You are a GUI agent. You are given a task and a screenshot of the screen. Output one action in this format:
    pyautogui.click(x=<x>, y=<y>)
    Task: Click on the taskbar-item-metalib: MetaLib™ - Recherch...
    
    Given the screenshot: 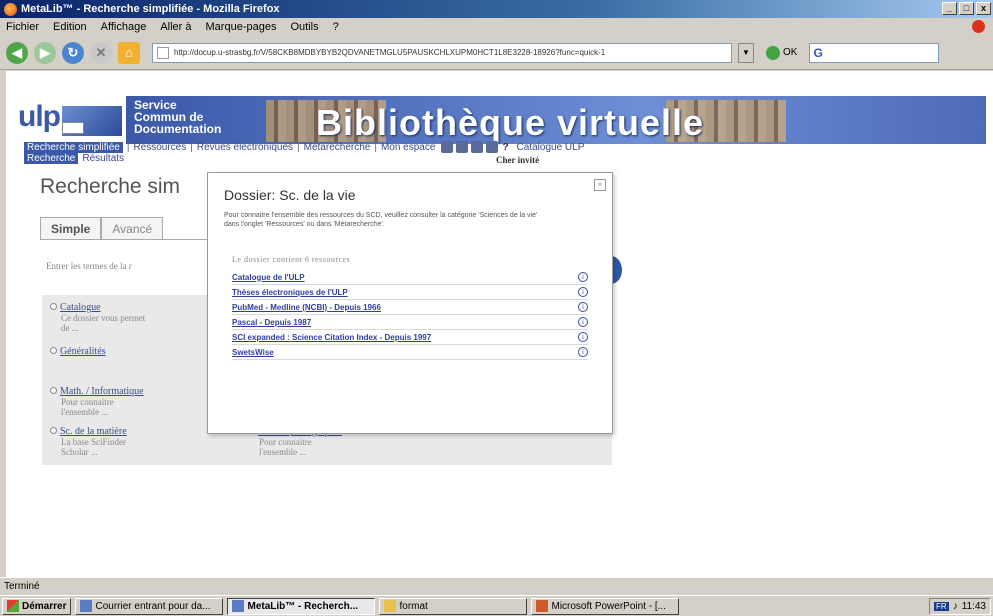 What is the action you would take?
    pyautogui.click(x=301, y=606)
    